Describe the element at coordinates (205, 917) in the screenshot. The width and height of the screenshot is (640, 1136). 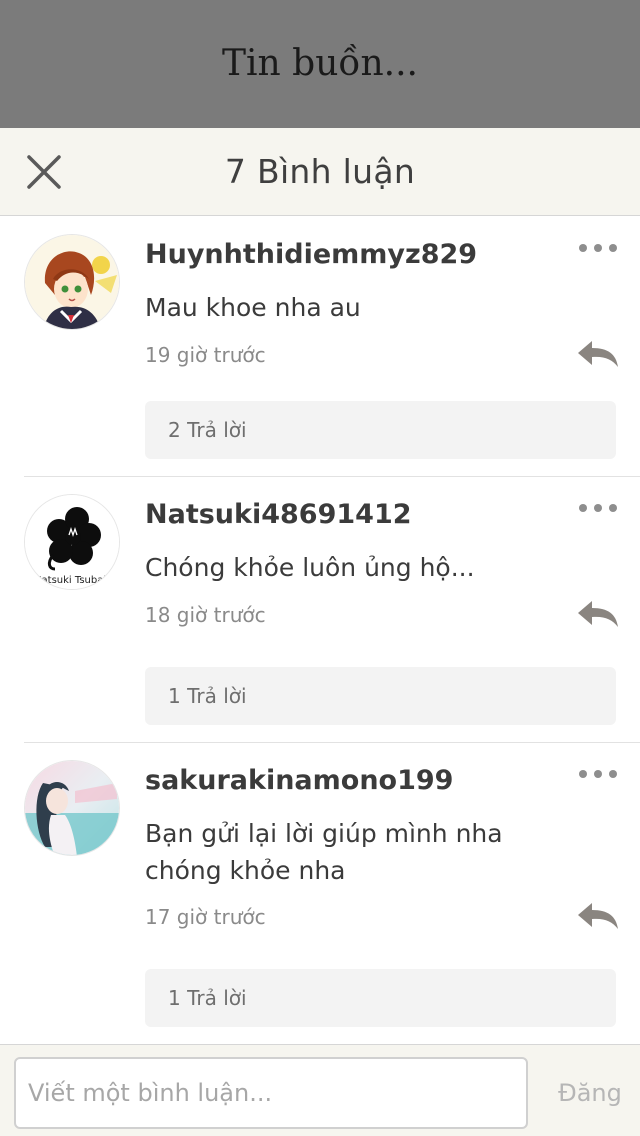
I see `comment-timestamp: 17 giờ trước` at that location.